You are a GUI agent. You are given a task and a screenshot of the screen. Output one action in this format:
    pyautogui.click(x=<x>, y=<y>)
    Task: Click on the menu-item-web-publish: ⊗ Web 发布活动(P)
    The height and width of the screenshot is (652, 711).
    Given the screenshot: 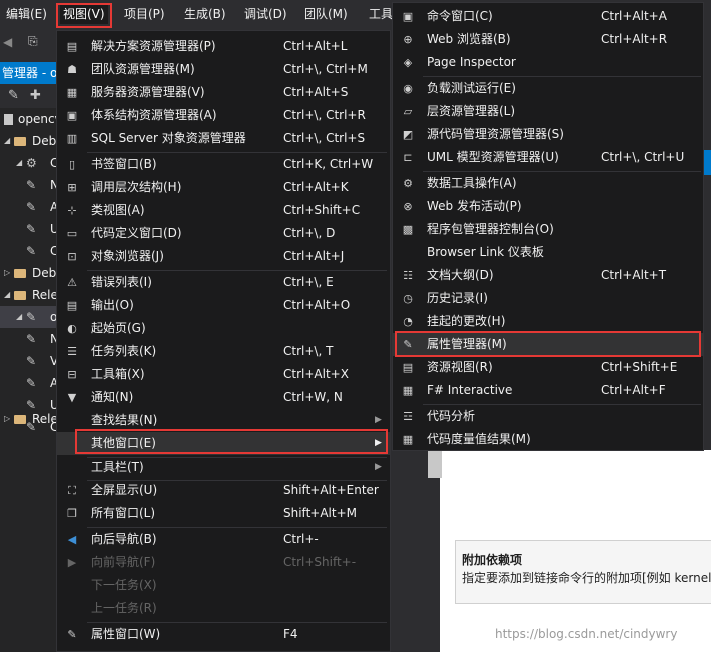 What is the action you would take?
    pyautogui.click(x=548, y=206)
    